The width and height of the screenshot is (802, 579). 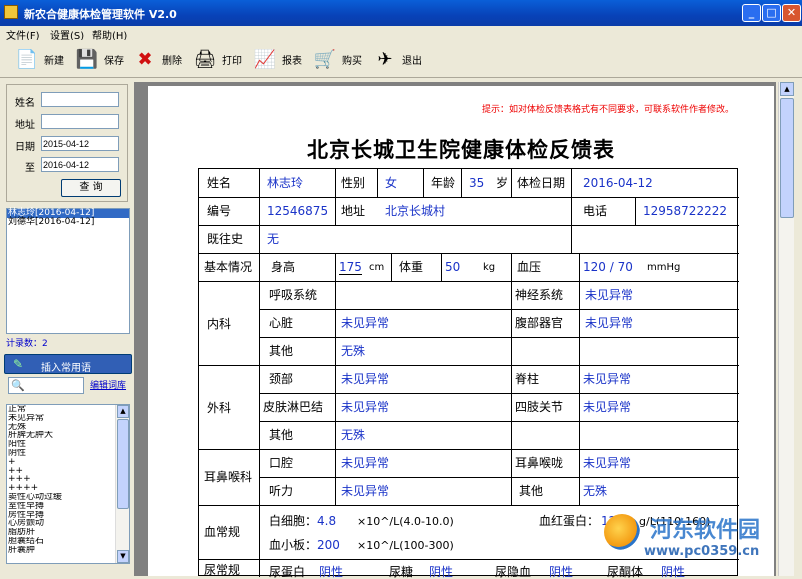 What do you see at coordinates (326, 521) in the screenshot?
I see `wbc-value: 4.8` at bounding box center [326, 521].